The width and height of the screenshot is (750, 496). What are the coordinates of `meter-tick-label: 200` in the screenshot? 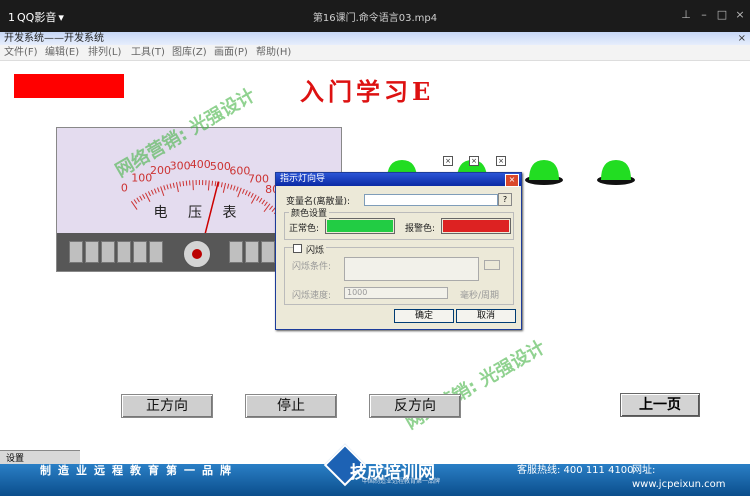 It's located at (160, 170).